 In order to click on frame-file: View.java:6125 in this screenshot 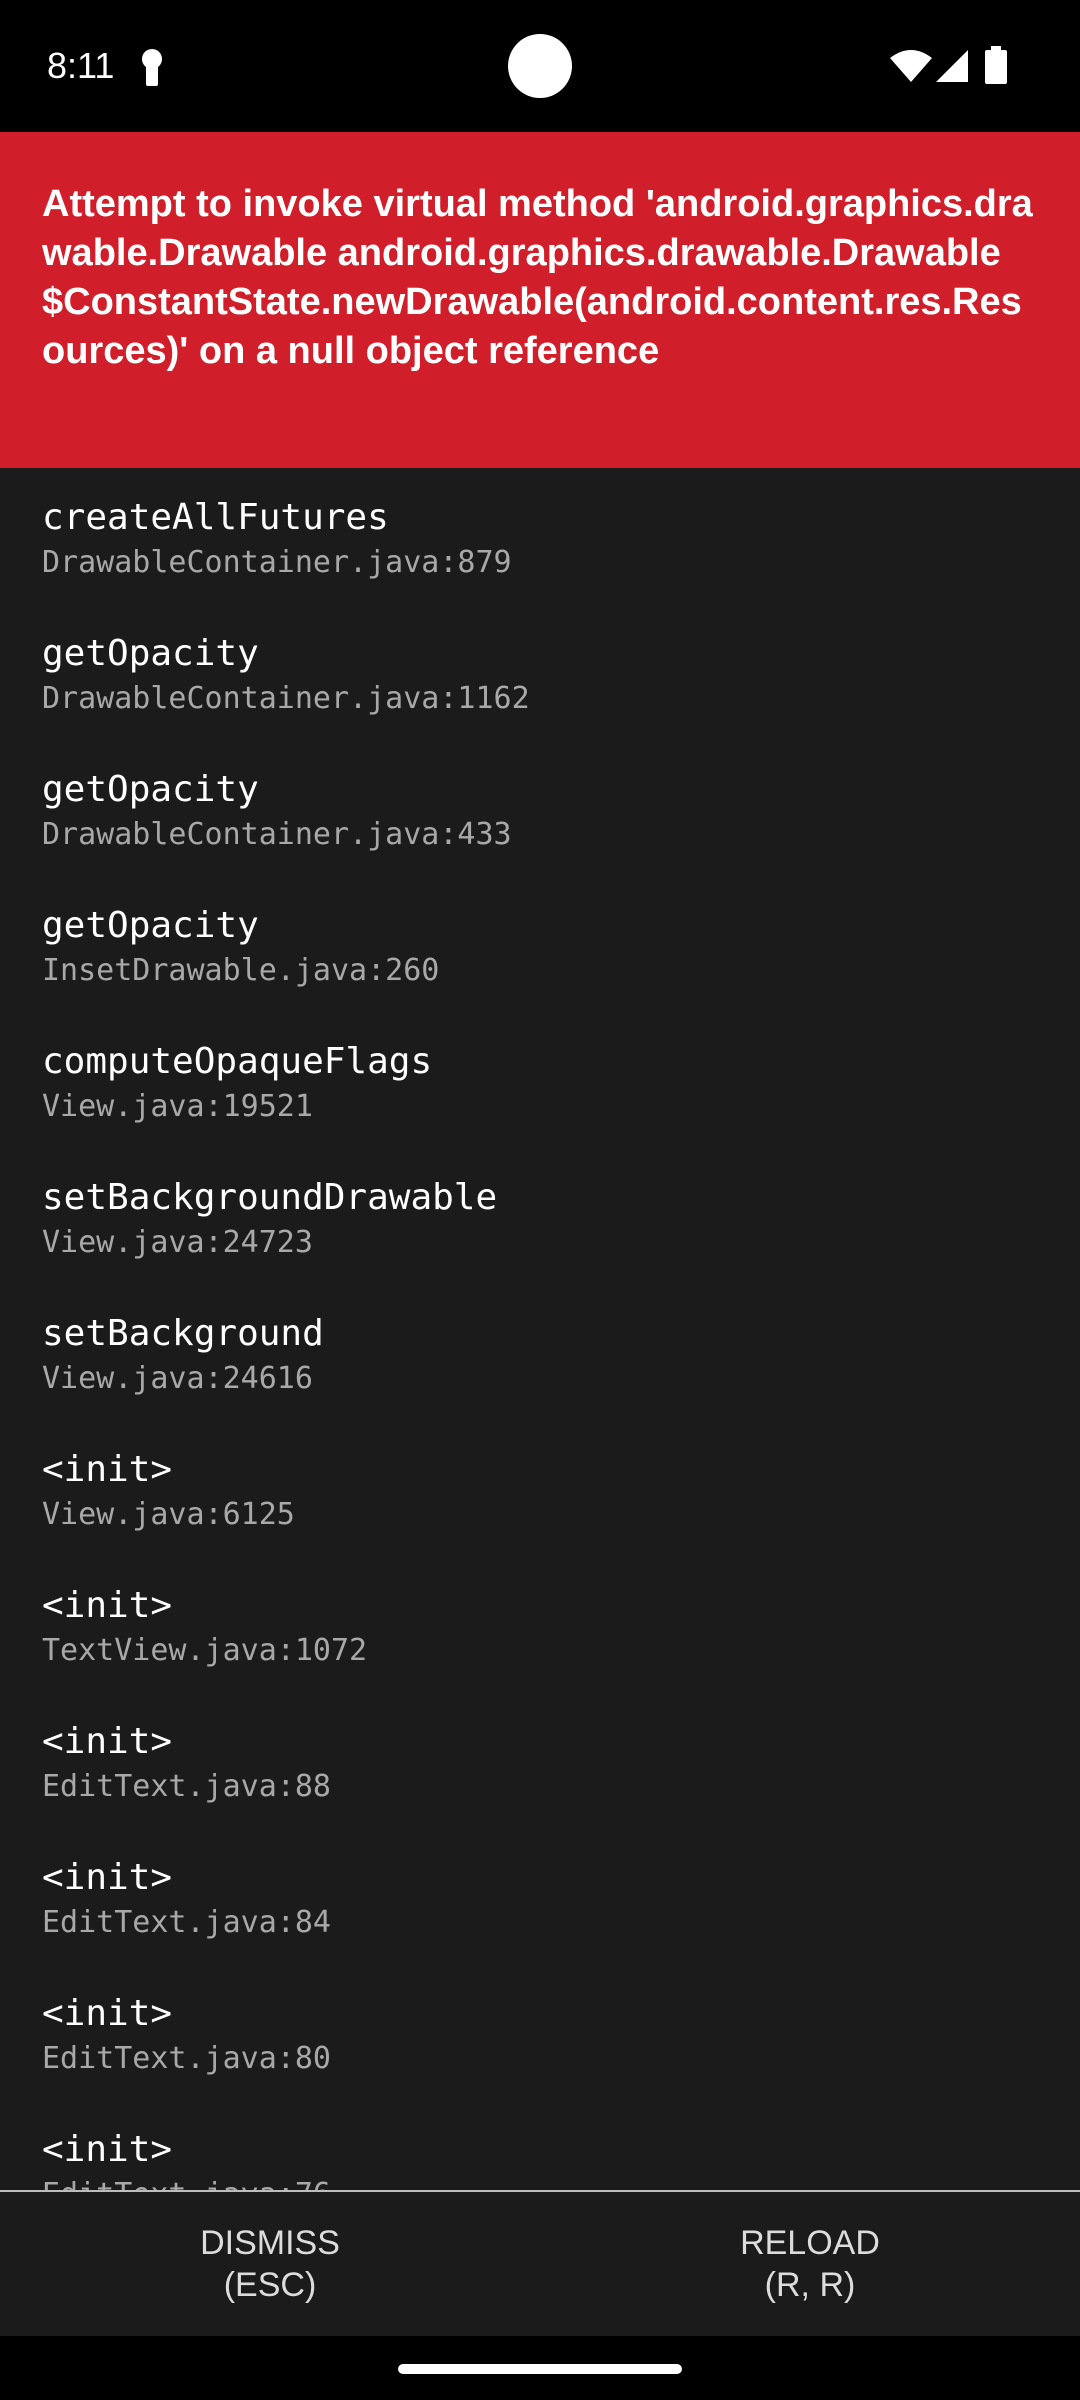, I will do `click(168, 1514)`.